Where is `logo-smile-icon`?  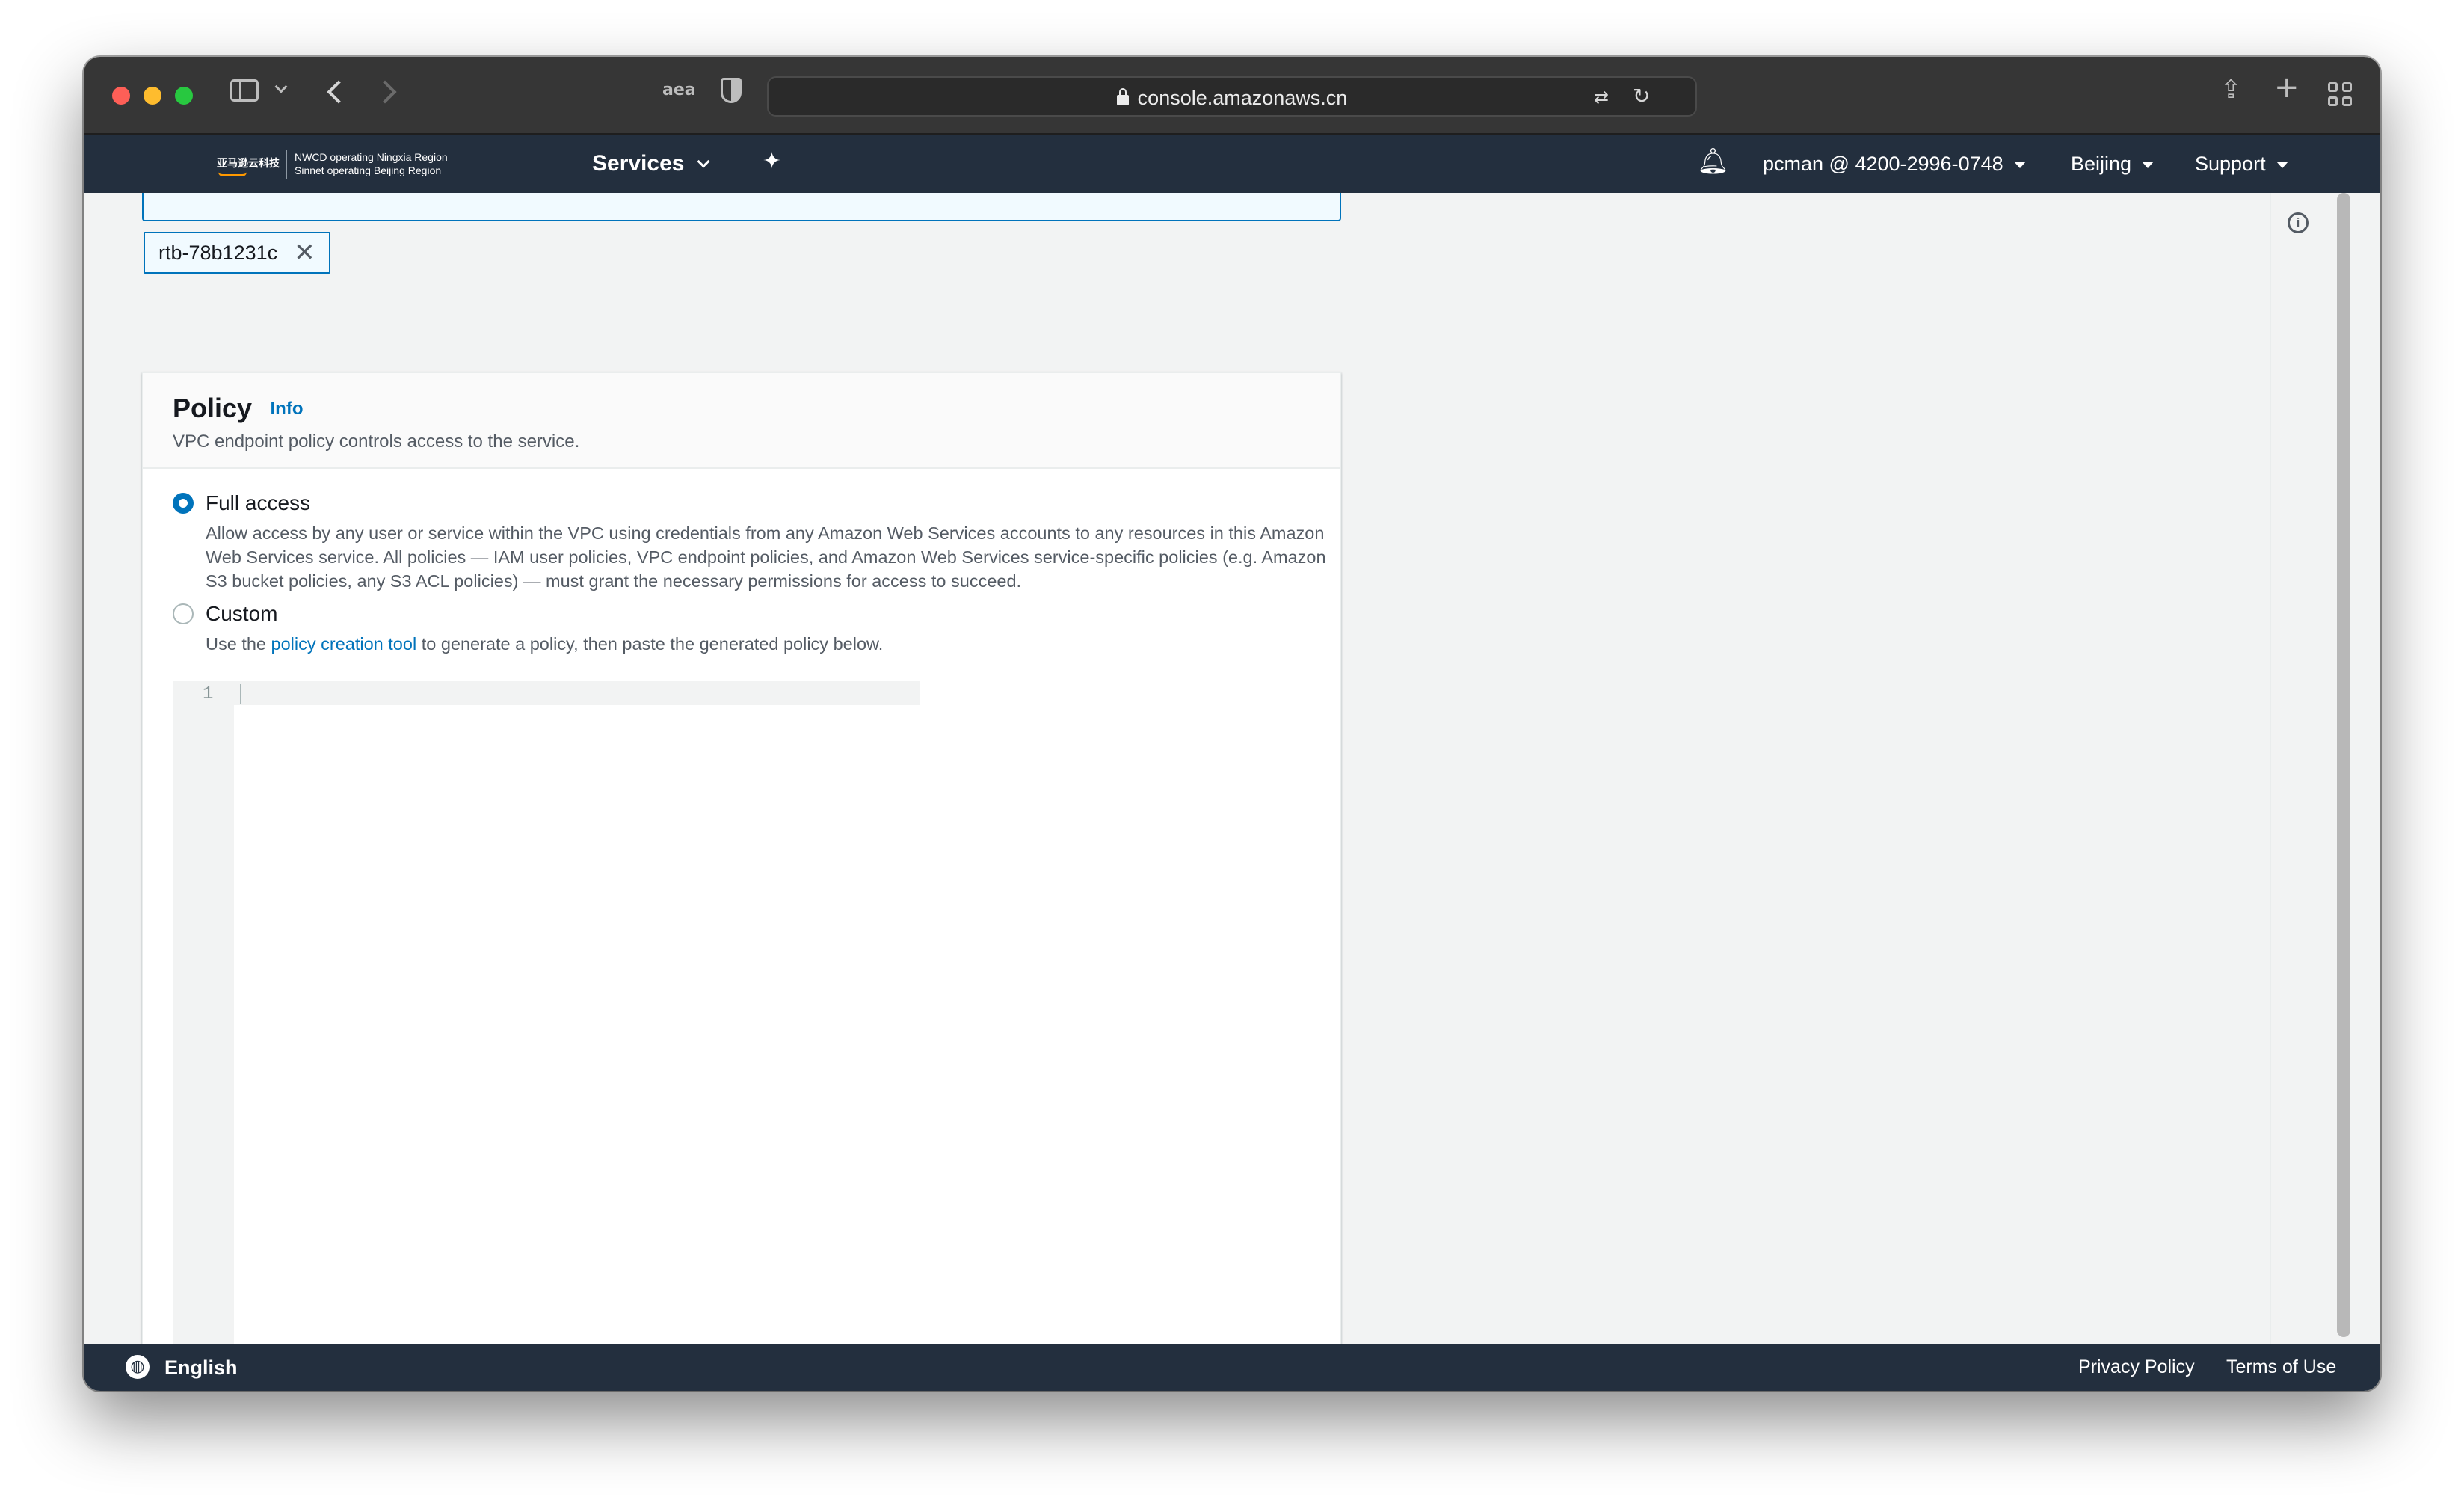
logo-smile-icon is located at coordinates (232, 174).